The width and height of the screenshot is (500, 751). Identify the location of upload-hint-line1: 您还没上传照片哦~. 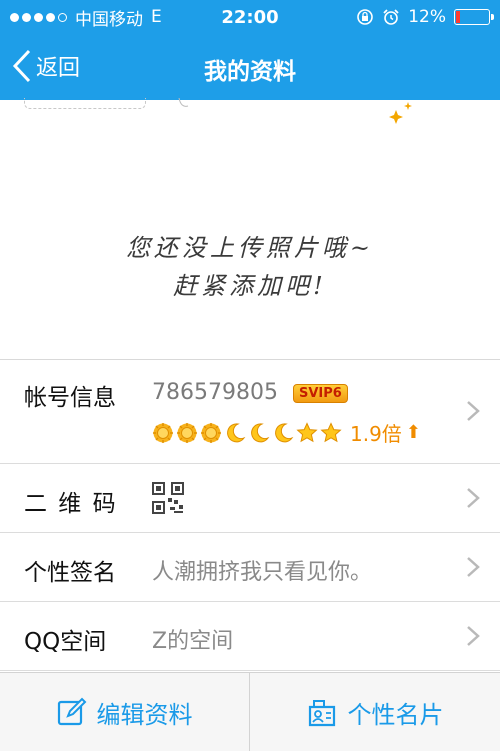
(250, 248).